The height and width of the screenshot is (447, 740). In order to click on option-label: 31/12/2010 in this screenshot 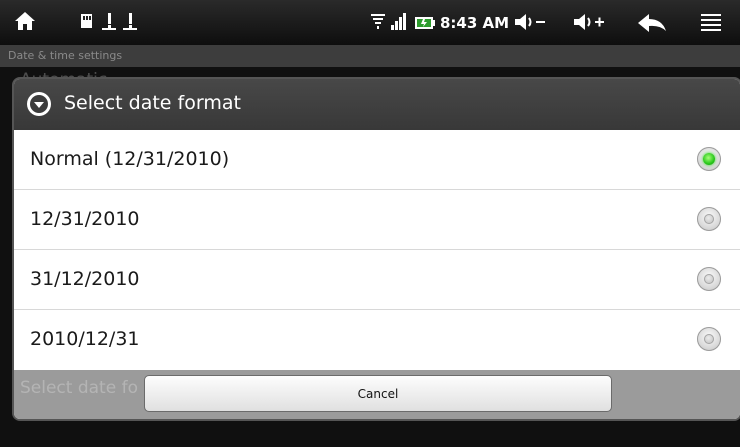, I will do `click(85, 279)`.